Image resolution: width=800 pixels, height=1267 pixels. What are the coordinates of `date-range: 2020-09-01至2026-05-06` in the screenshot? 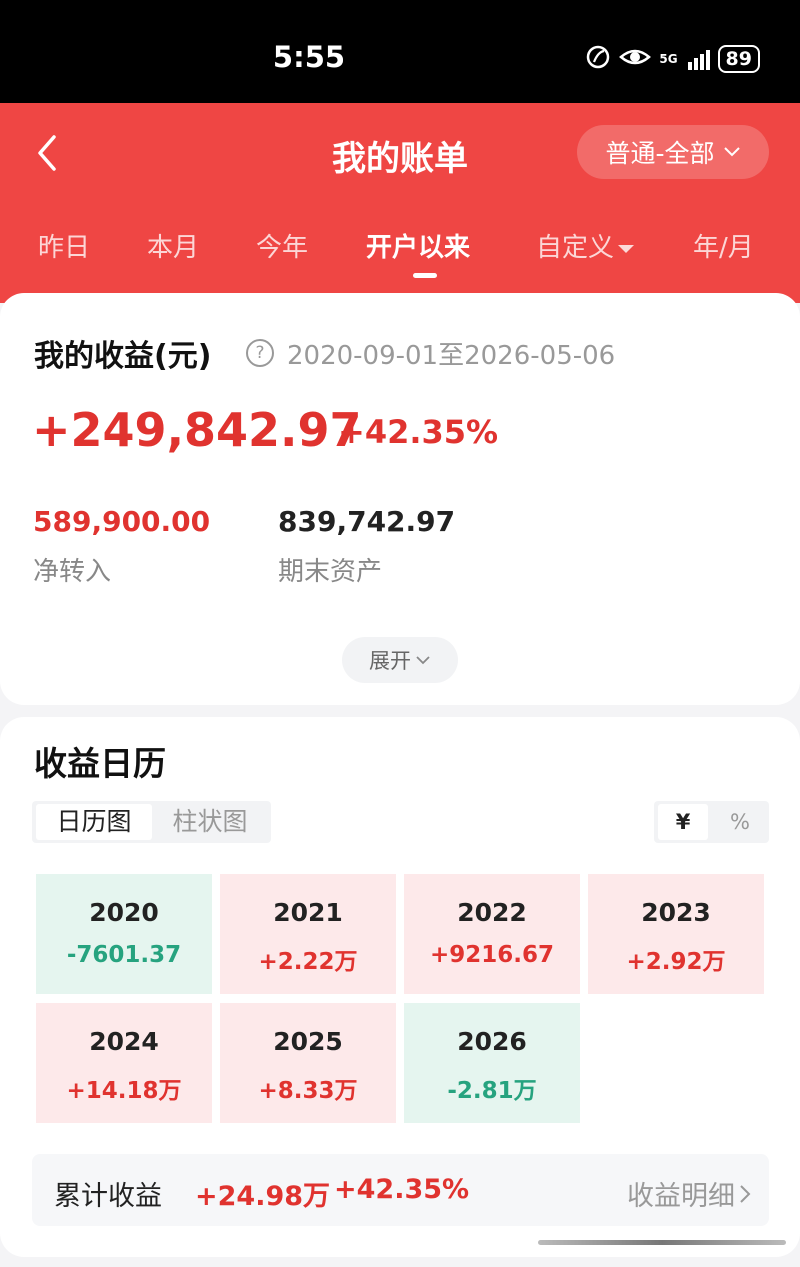 It's located at (451, 356).